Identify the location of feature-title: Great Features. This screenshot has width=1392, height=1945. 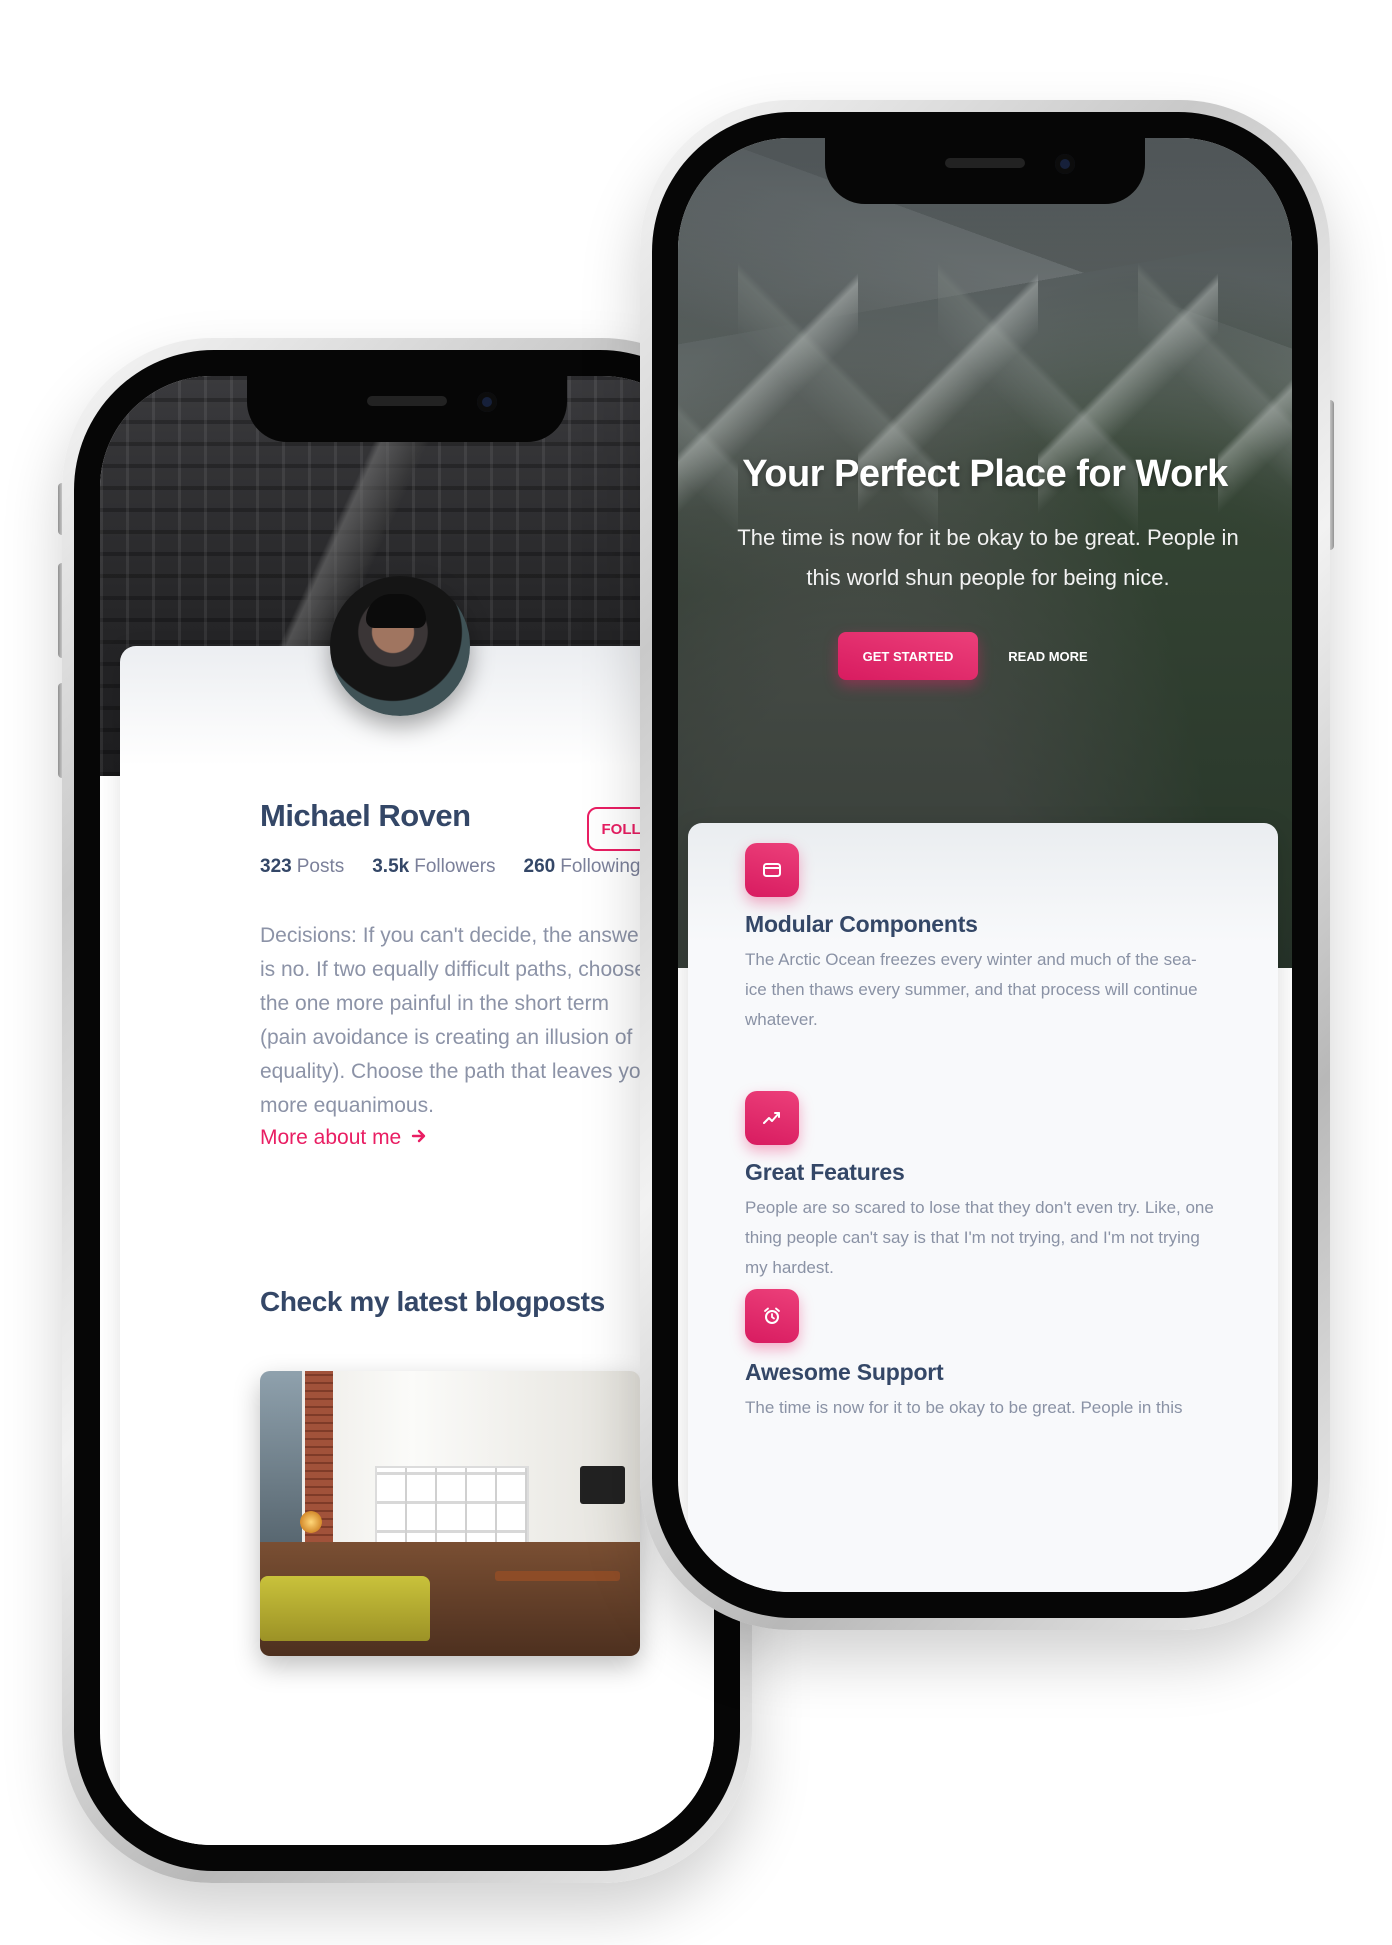
(825, 1172).